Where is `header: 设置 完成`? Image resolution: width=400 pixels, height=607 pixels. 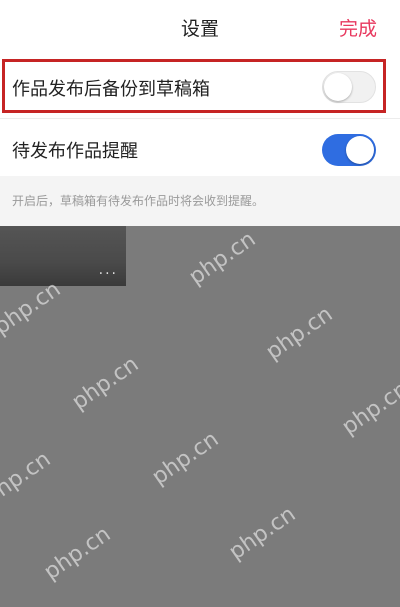 header: 设置 完成 is located at coordinates (200, 28).